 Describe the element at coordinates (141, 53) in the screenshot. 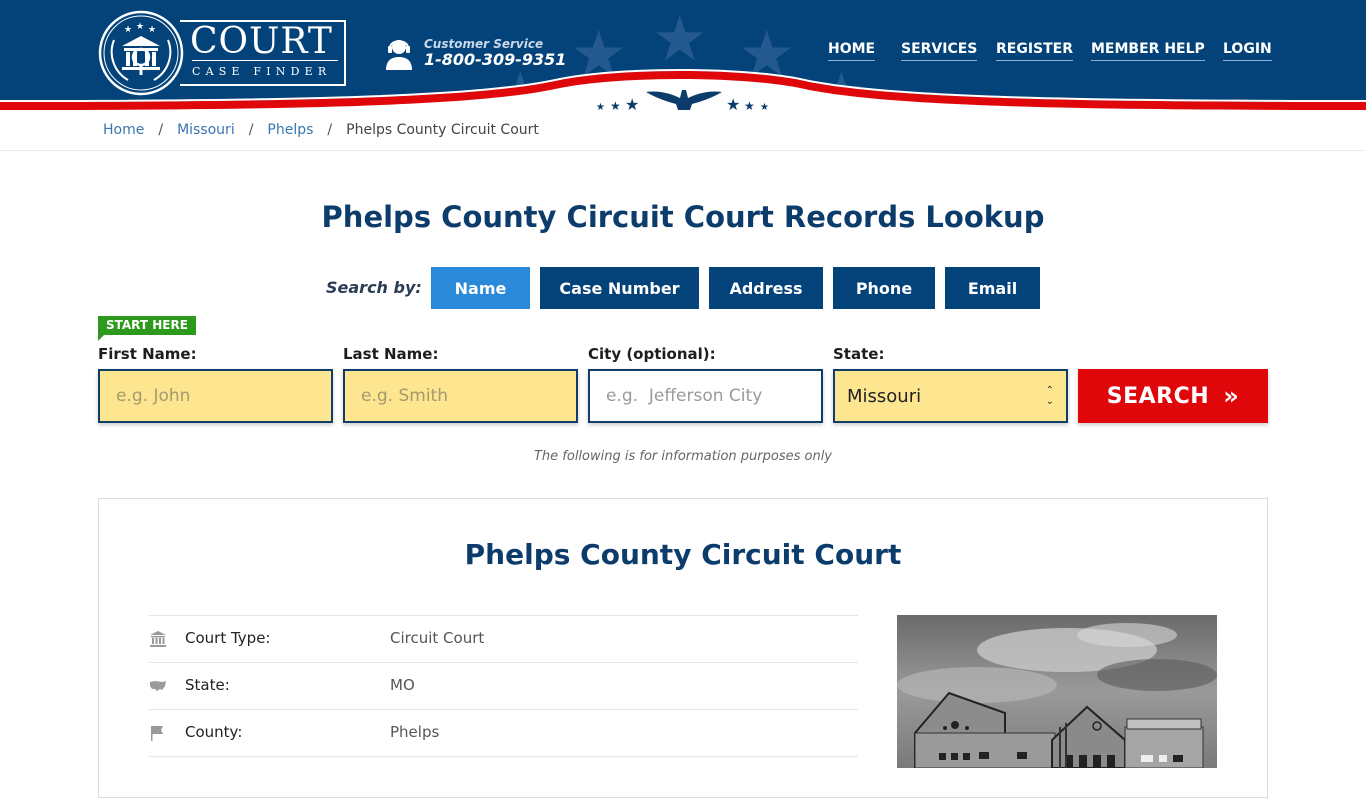

I see `court-seal-icon: ★ ★ ★` at that location.